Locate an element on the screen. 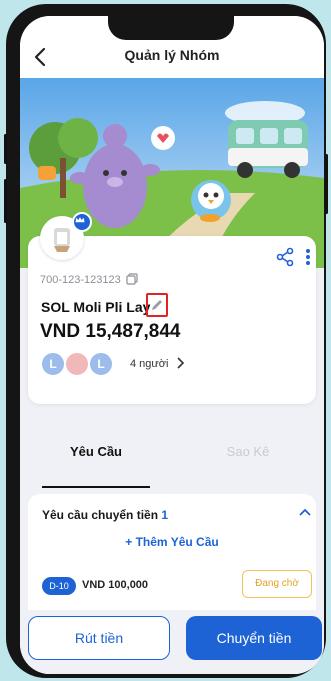  crown-icon is located at coordinates (80, 220).